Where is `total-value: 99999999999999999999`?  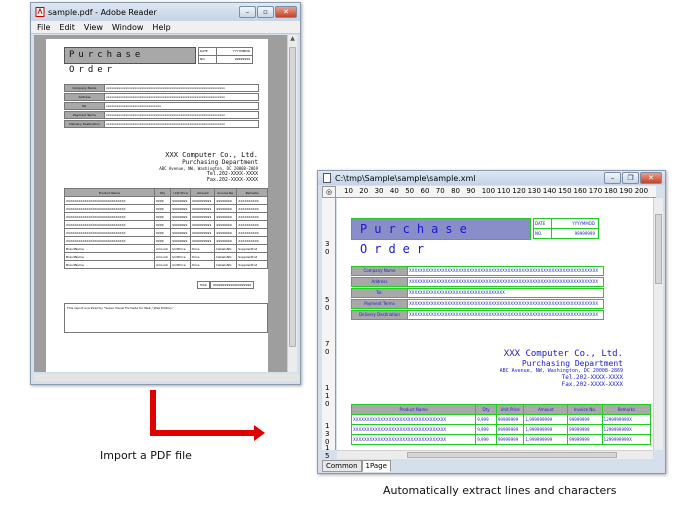 total-value: 99999999999999999999 is located at coordinates (232, 285).